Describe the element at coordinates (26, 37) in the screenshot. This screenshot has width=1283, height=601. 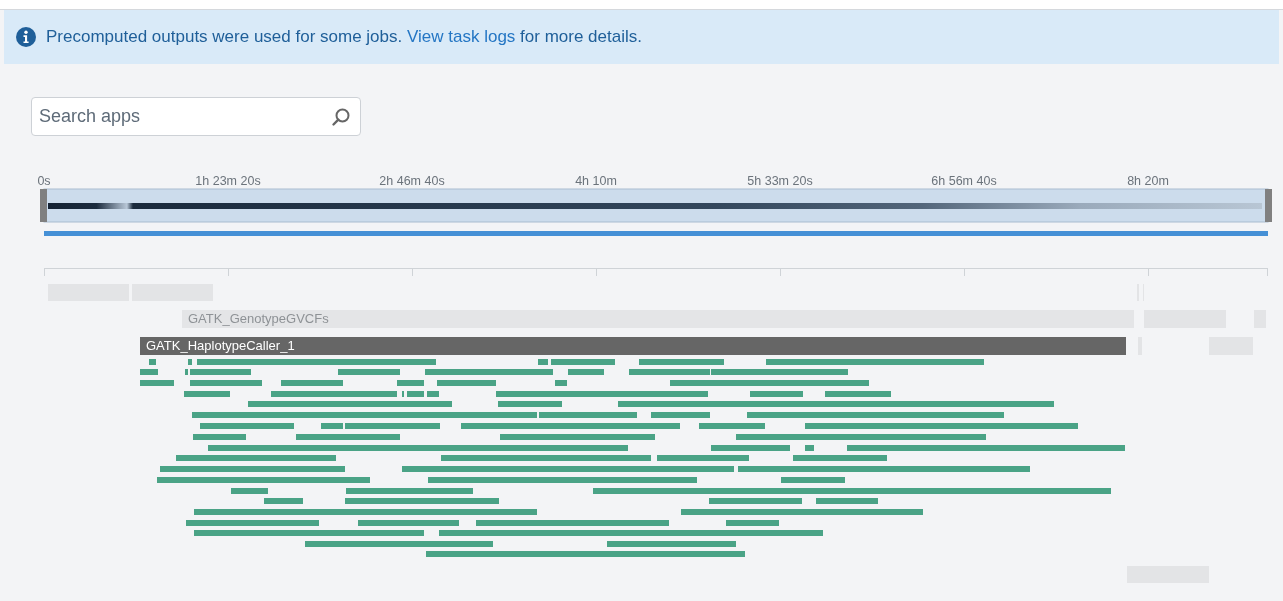
I see `info-icon` at that location.